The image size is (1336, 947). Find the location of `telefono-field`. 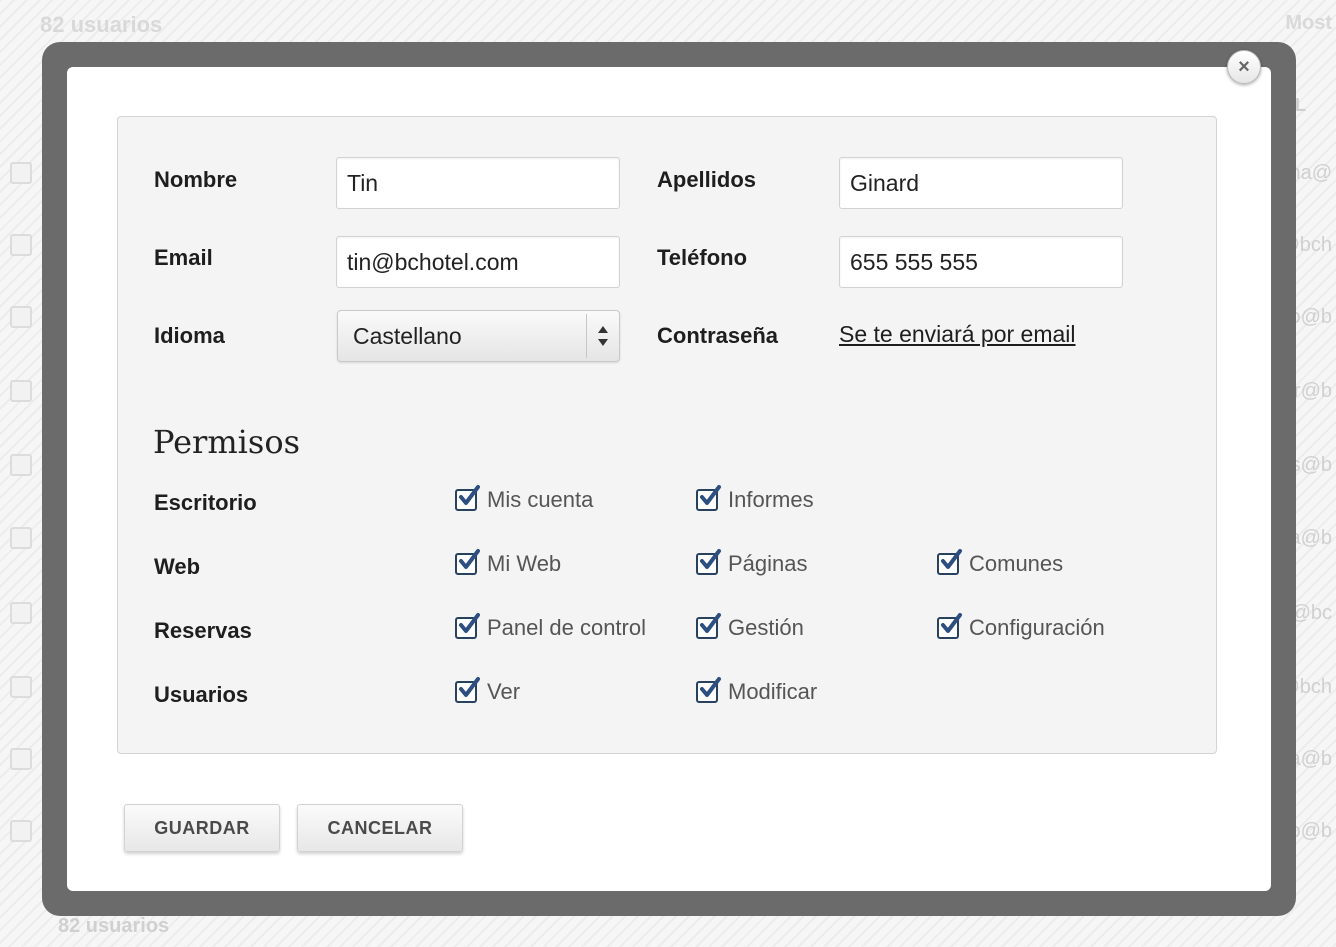

telefono-field is located at coordinates (981, 262).